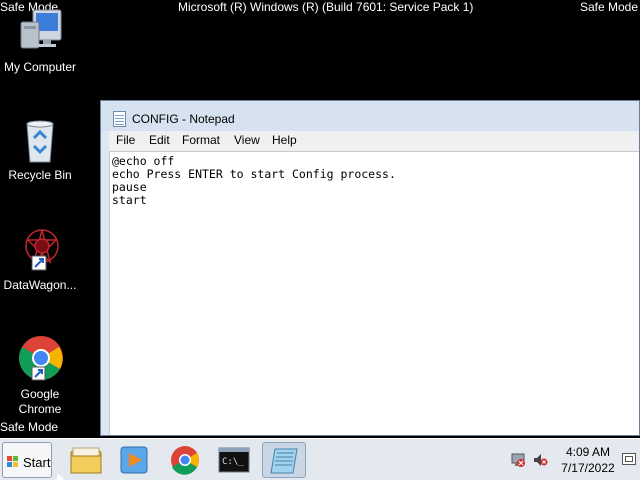 This screenshot has height=480, width=640. Describe the element at coordinates (40, 250) in the screenshot. I see `datawagon-shortcut-icon` at that location.